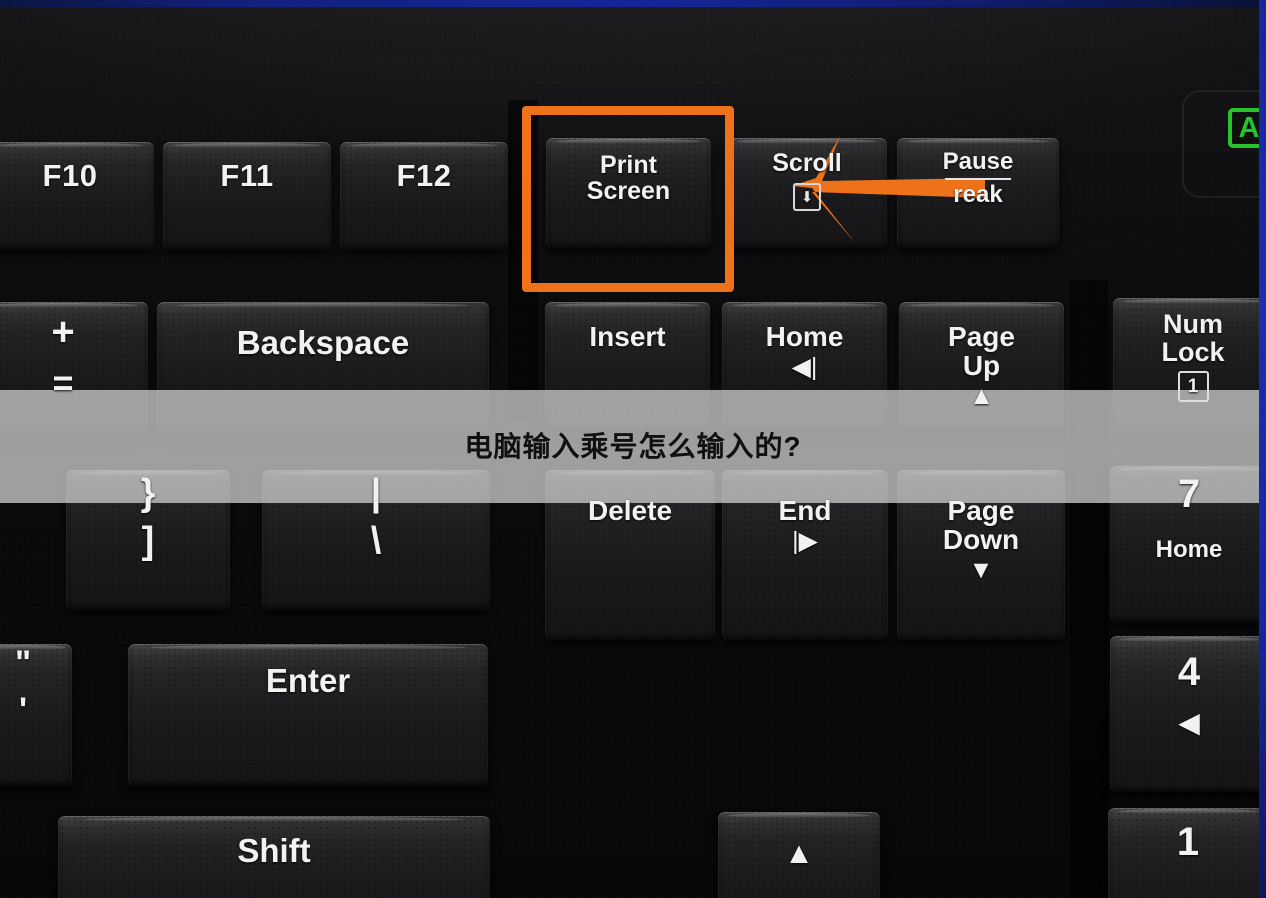 The height and width of the screenshot is (898, 1266). I want to click on key-label: F11, so click(247, 175).